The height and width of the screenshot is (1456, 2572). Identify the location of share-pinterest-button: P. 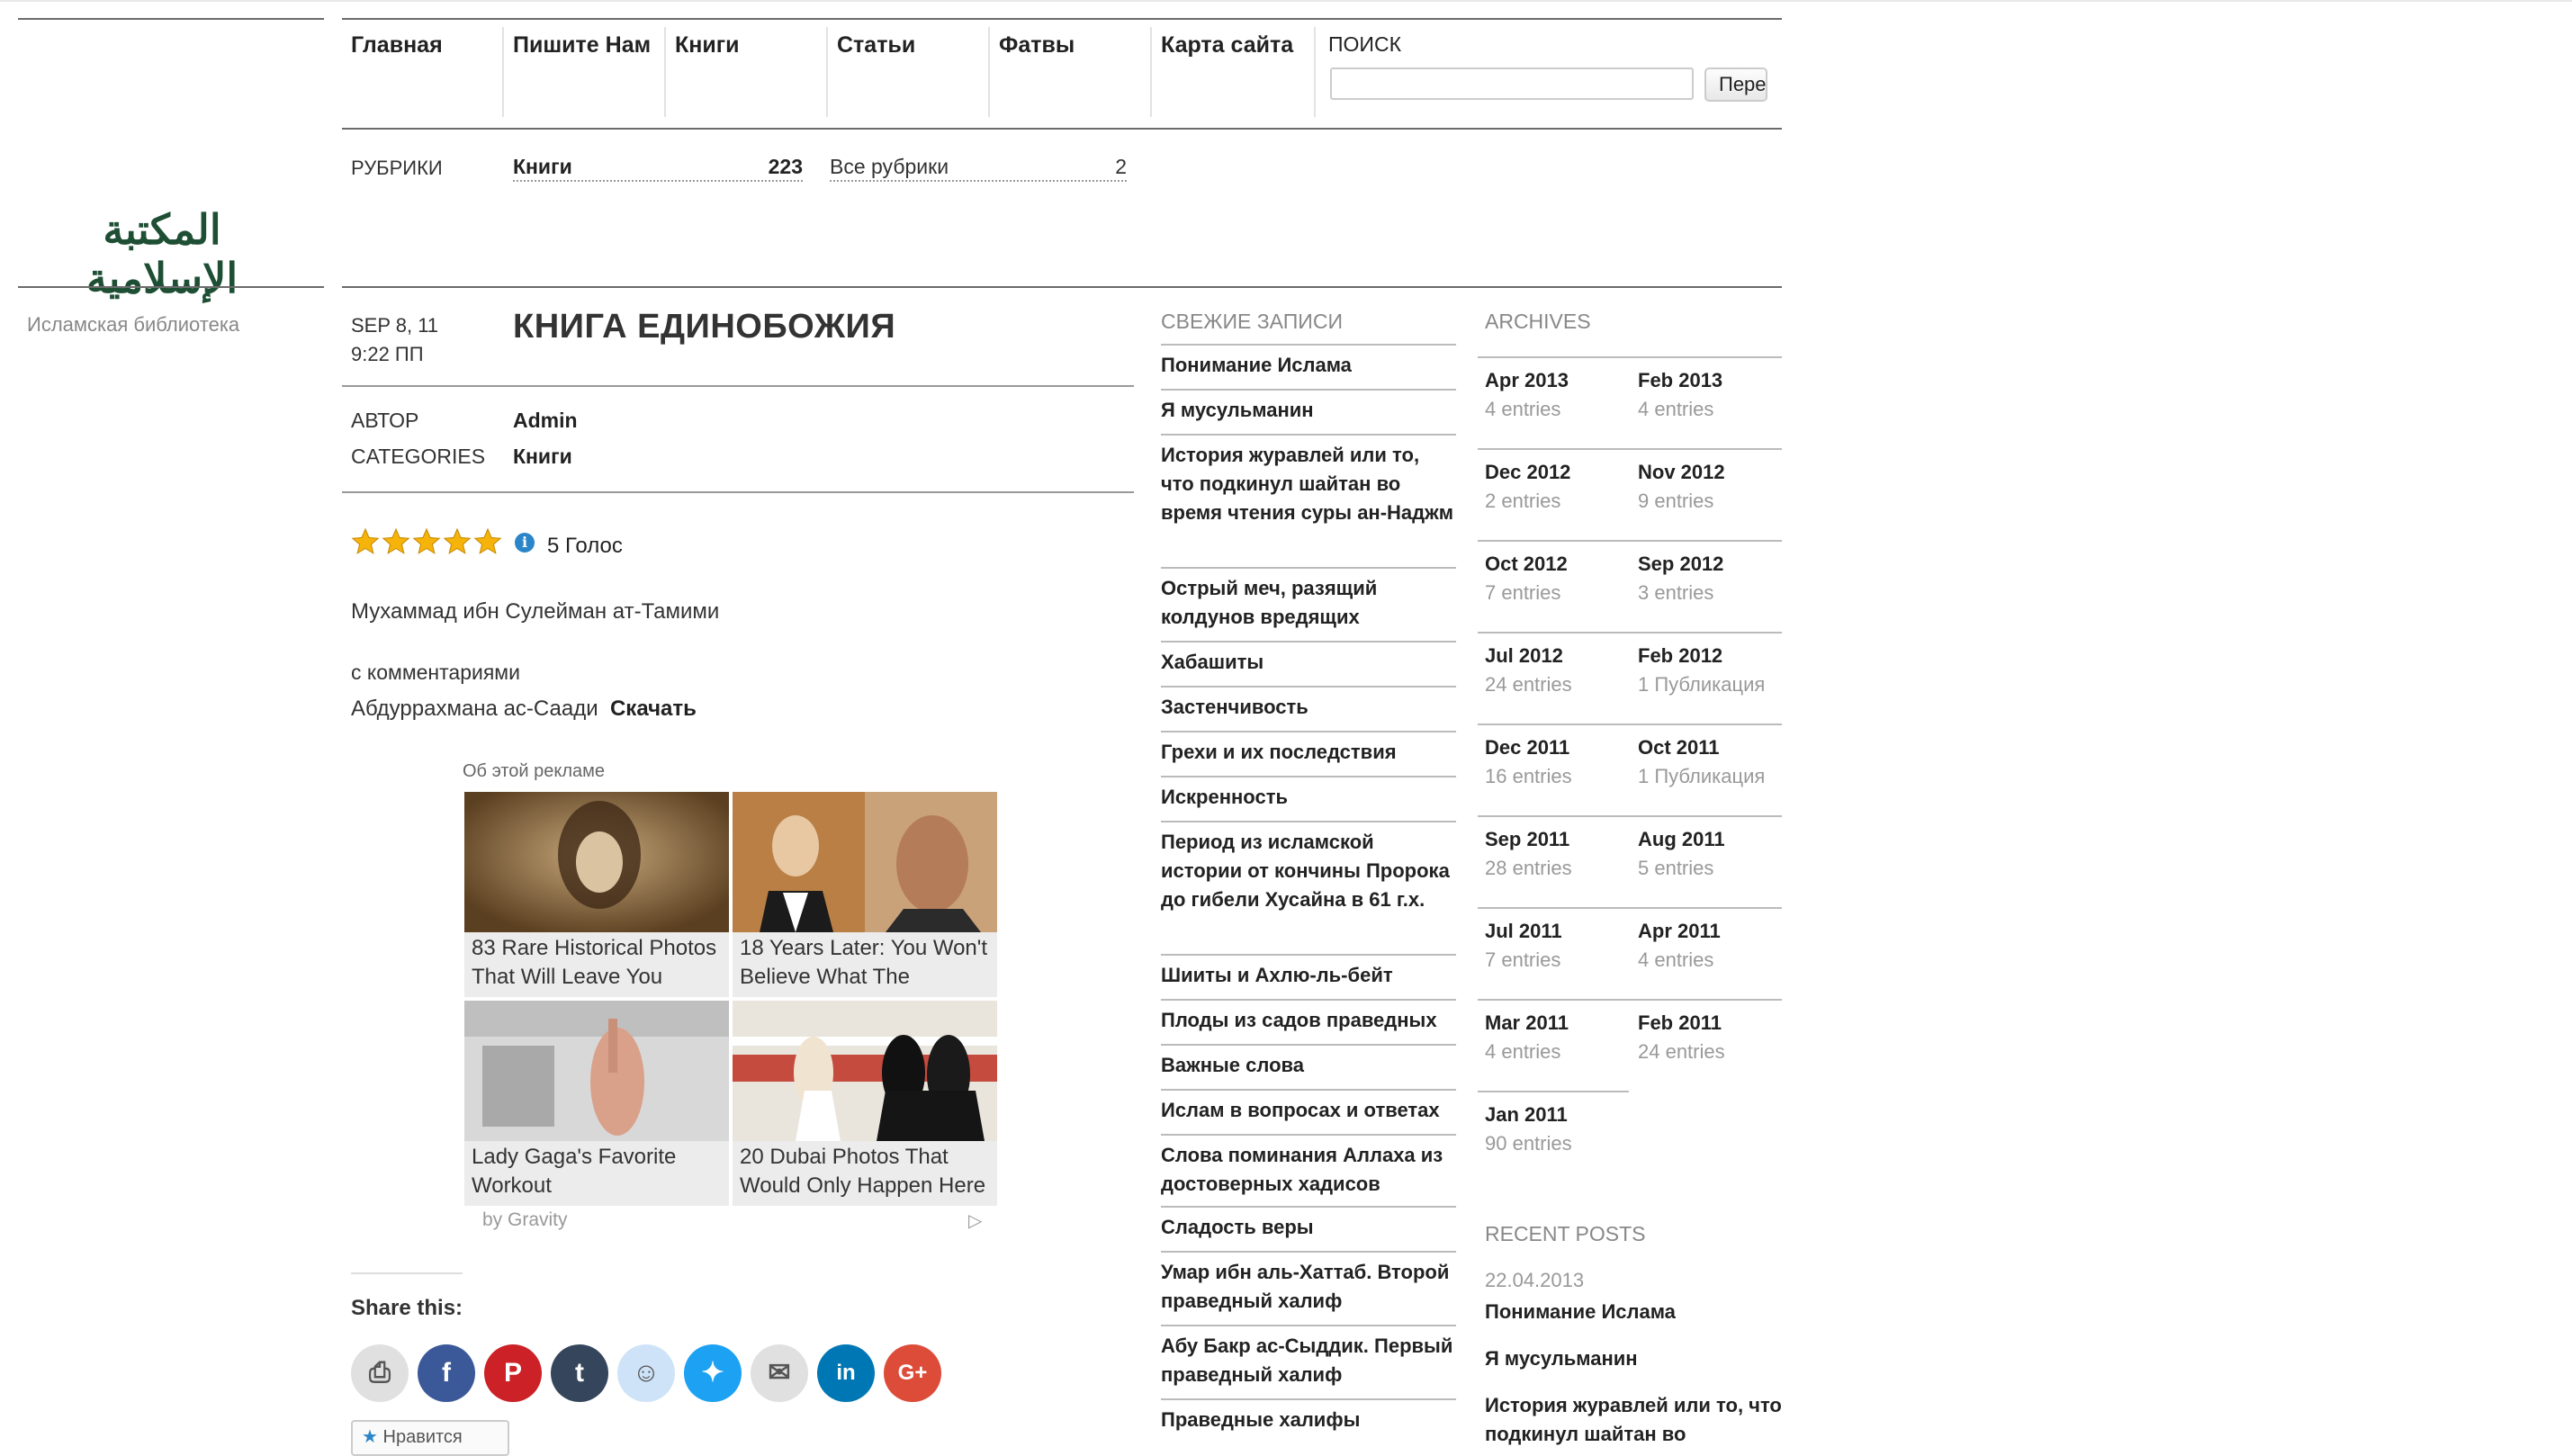
(513, 1373).